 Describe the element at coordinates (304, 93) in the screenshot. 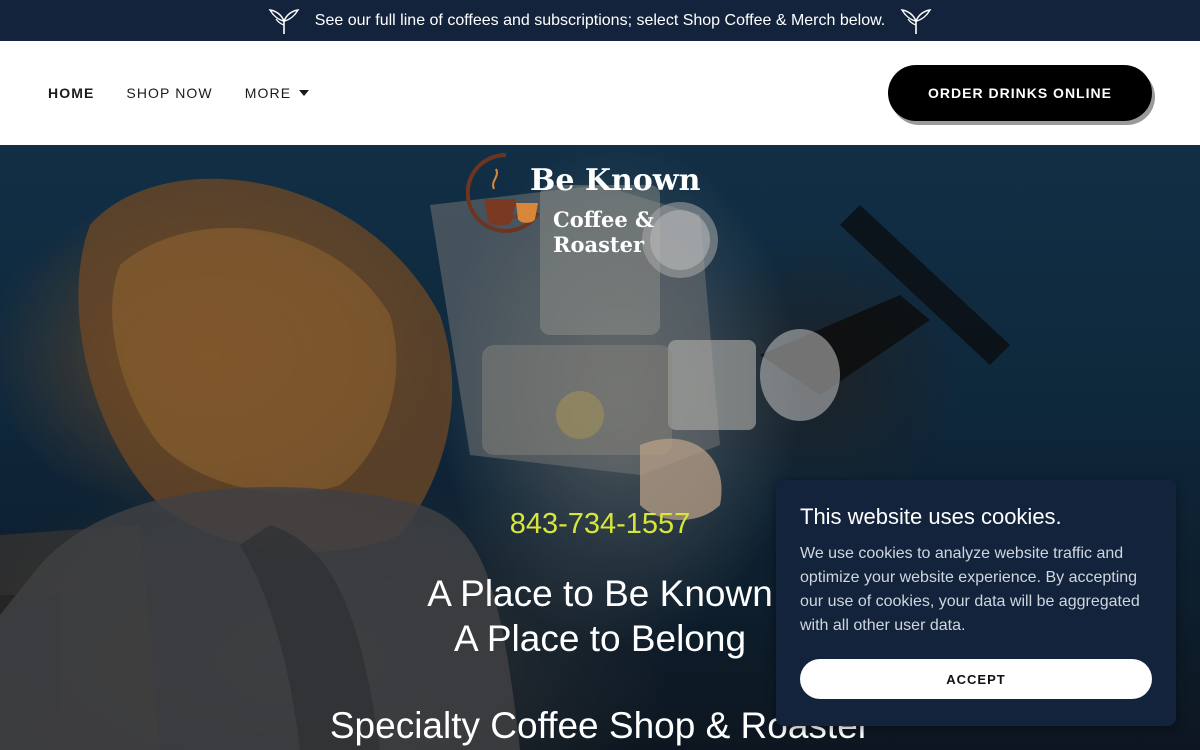

I see `caret-down-icon` at that location.